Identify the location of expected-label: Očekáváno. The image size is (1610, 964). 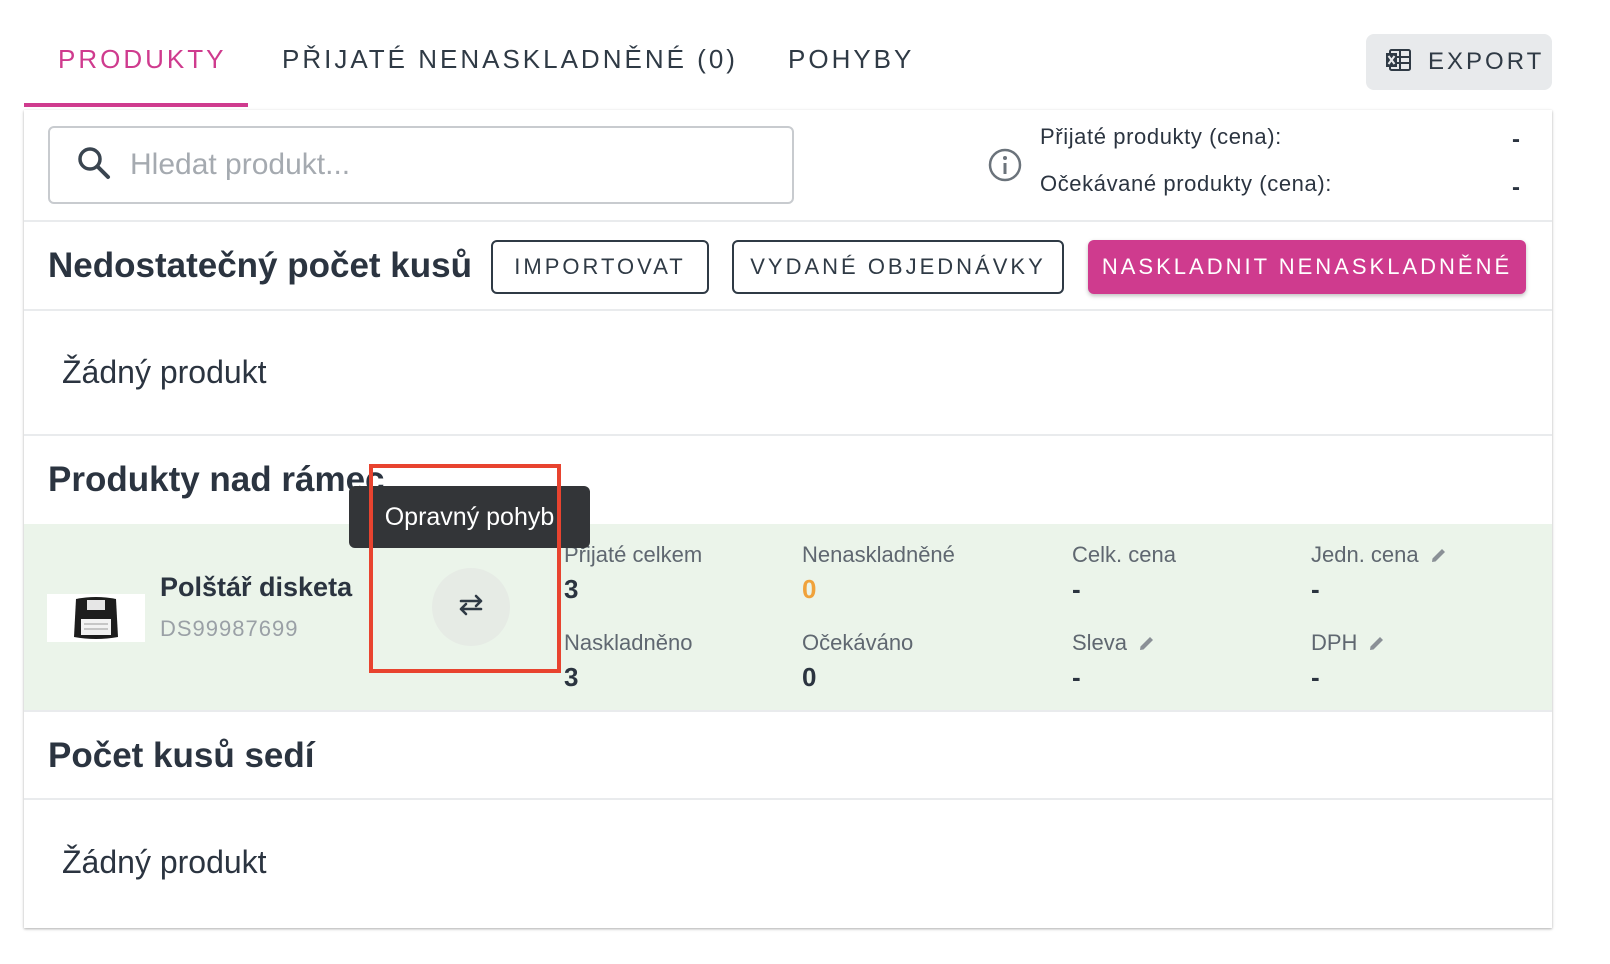
(858, 642).